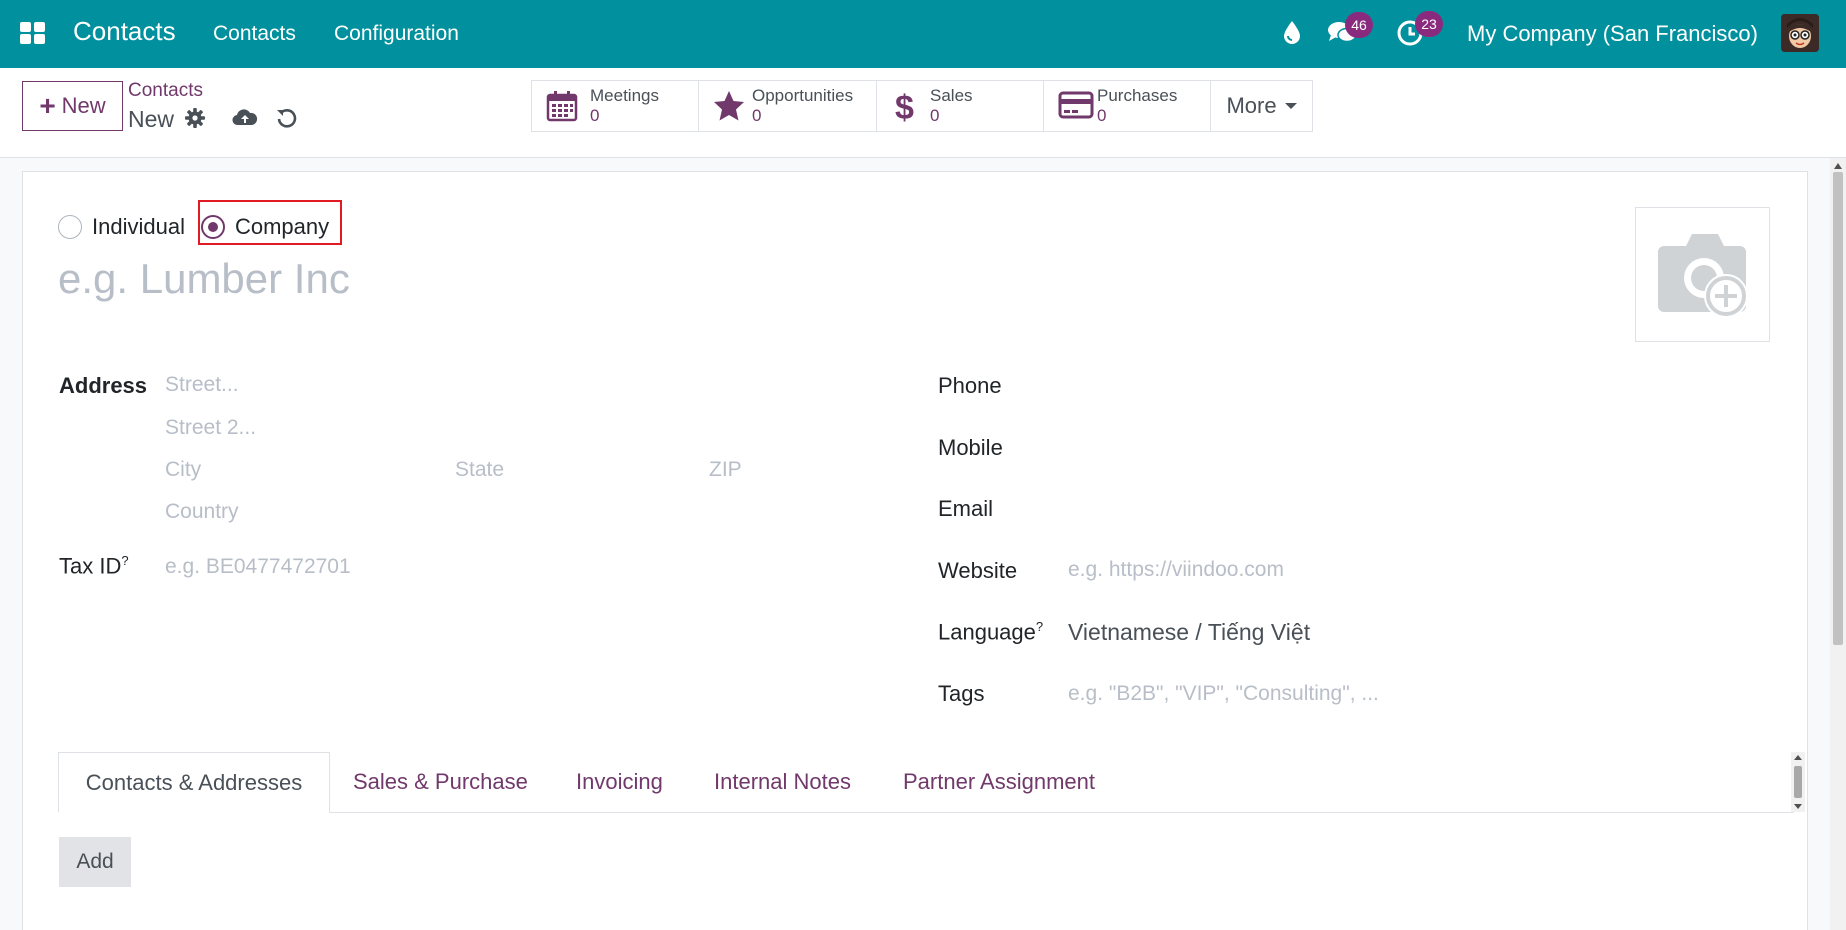 The height and width of the screenshot is (930, 1846). I want to click on messages-icon: 46, so click(1350, 31).